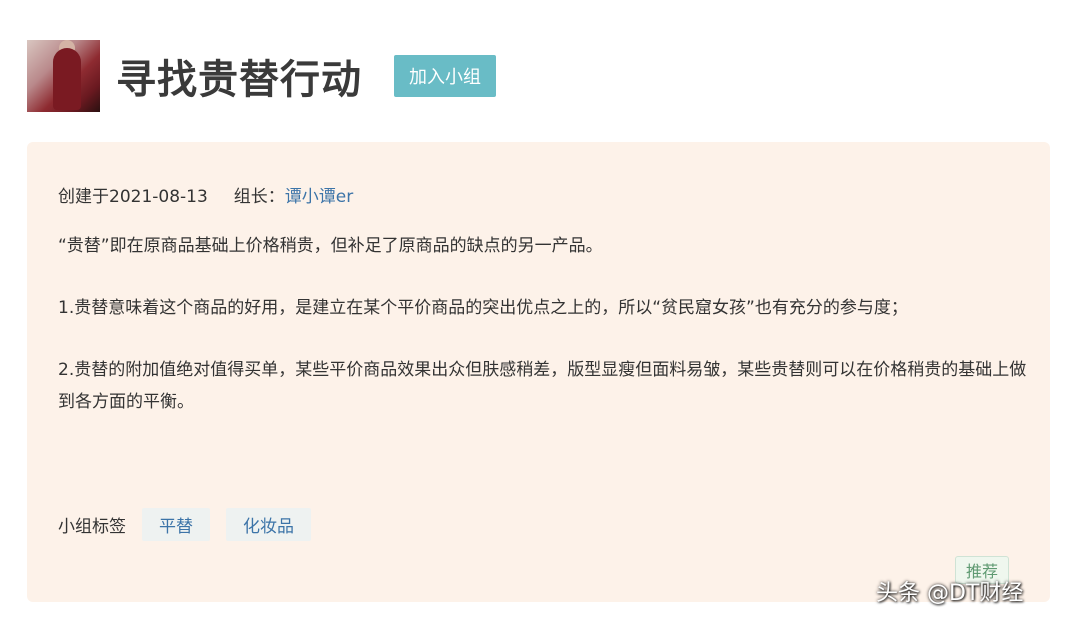 The width and height of the screenshot is (1080, 623). I want to click on group-title: 寻找贵替行动, so click(239, 80).